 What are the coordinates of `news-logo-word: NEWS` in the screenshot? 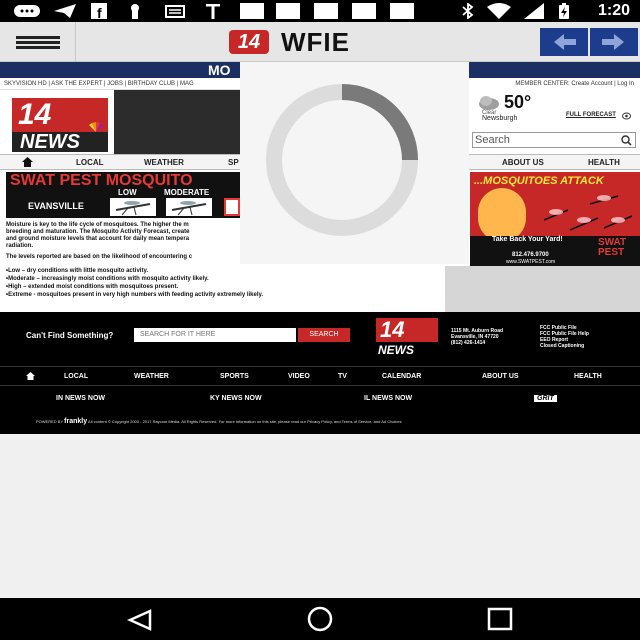 It's located at (60, 142).